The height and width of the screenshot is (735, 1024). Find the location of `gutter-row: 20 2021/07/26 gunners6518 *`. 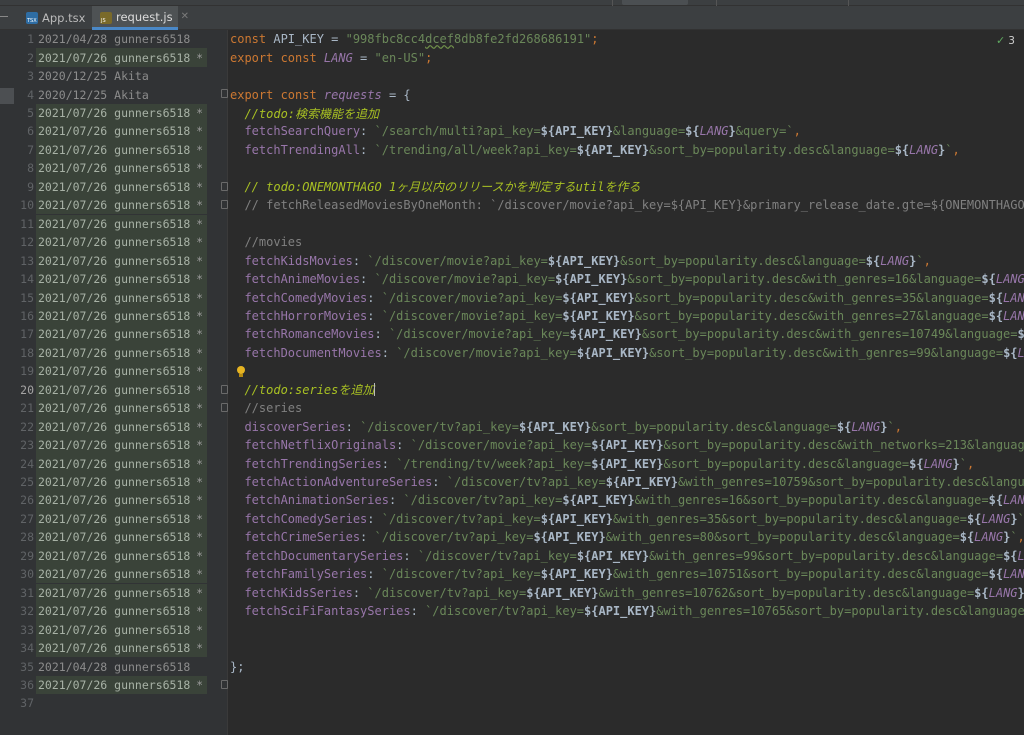

gutter-row: 20 2021/07/26 gunners6518 * is located at coordinates (121, 389).